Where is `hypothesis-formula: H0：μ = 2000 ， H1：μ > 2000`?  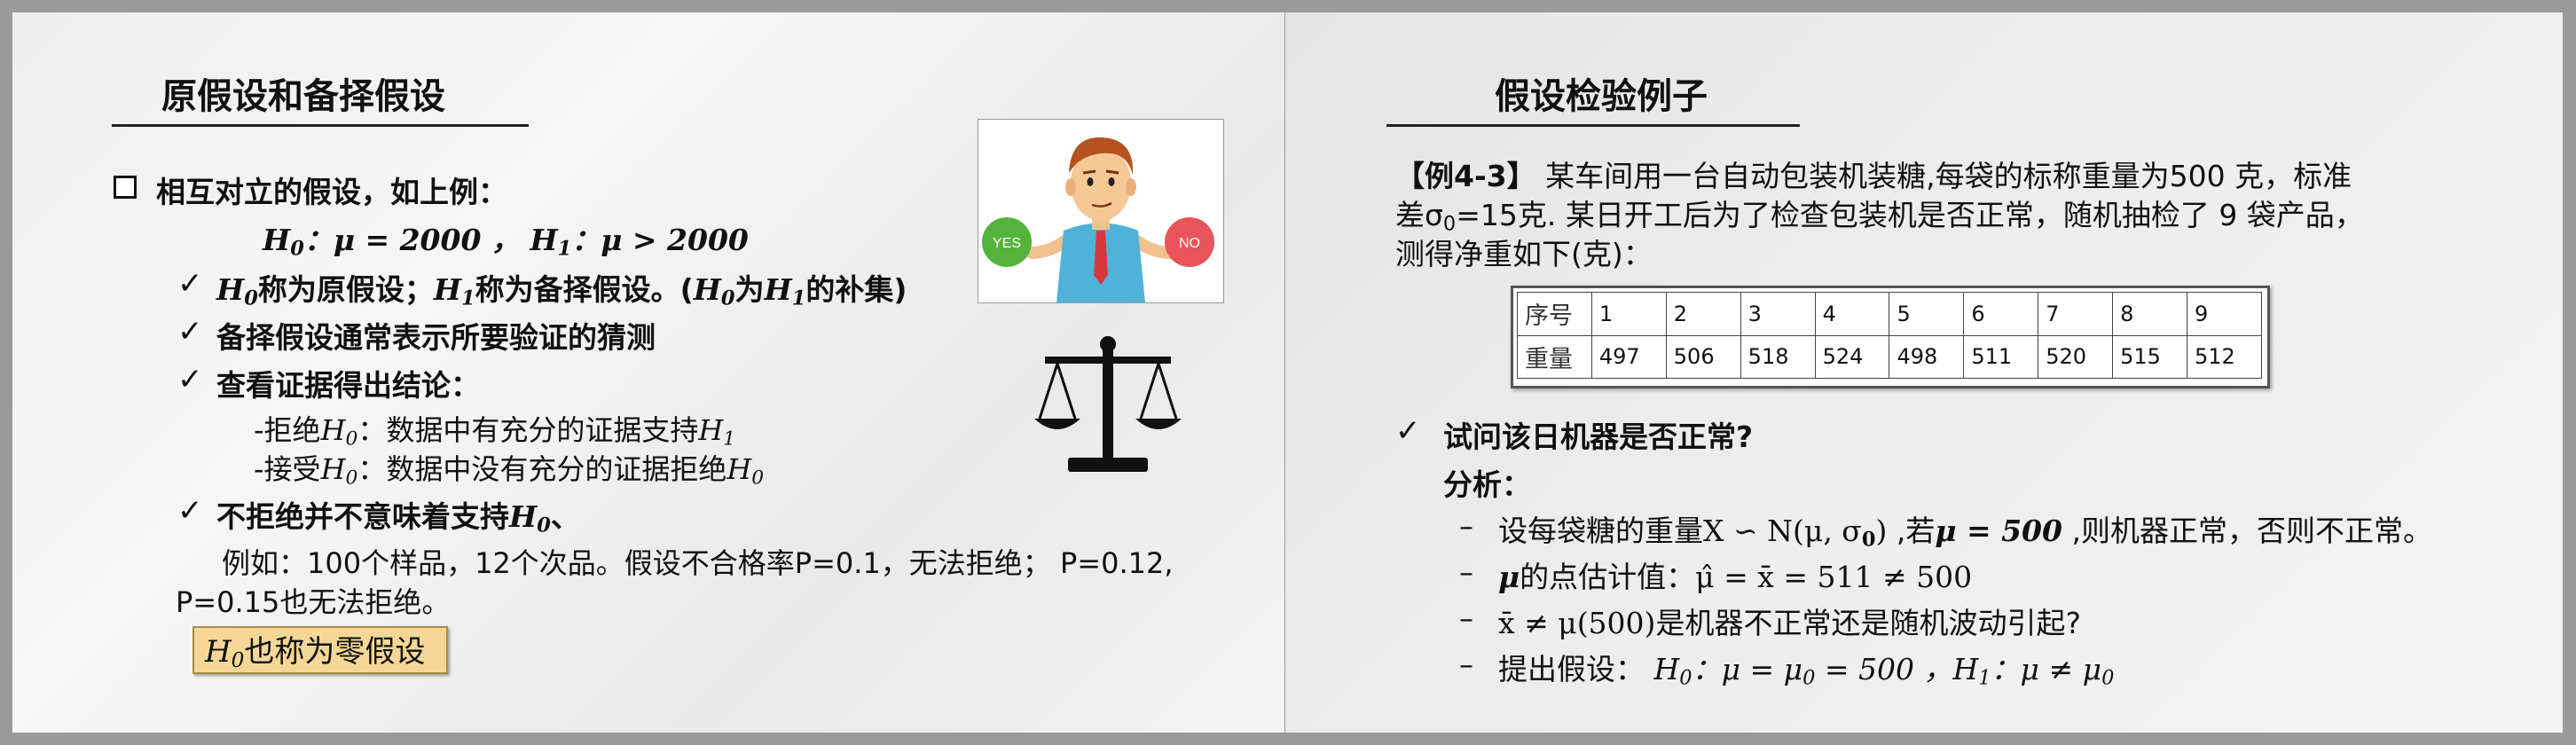 hypothesis-formula: H0：μ = 2000 ， H1：μ > 2000 is located at coordinates (506, 242).